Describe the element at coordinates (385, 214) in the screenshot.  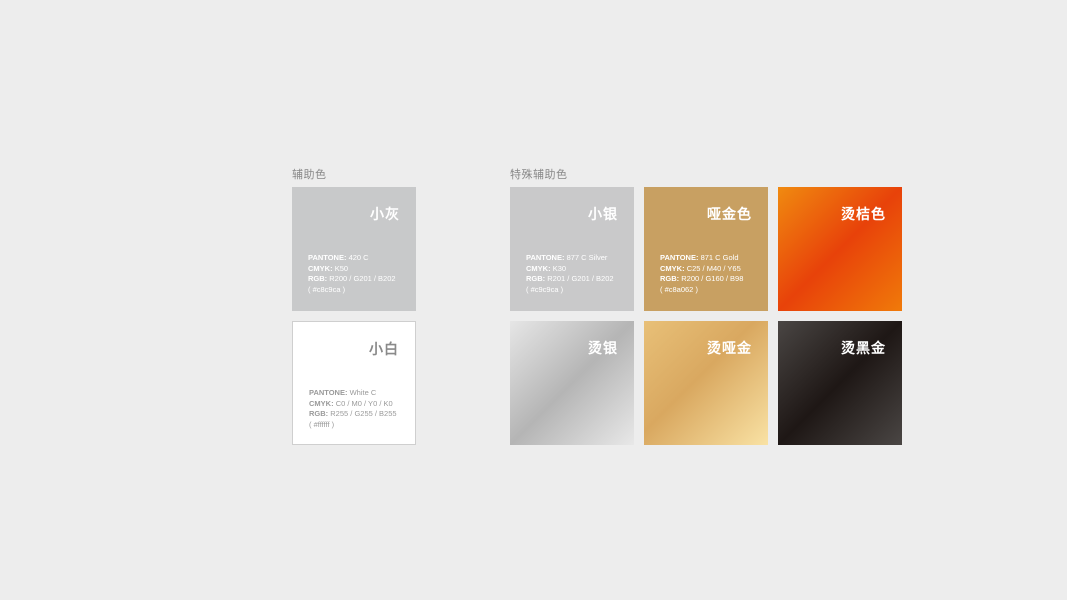
I see `swatch-name: 小灰` at that location.